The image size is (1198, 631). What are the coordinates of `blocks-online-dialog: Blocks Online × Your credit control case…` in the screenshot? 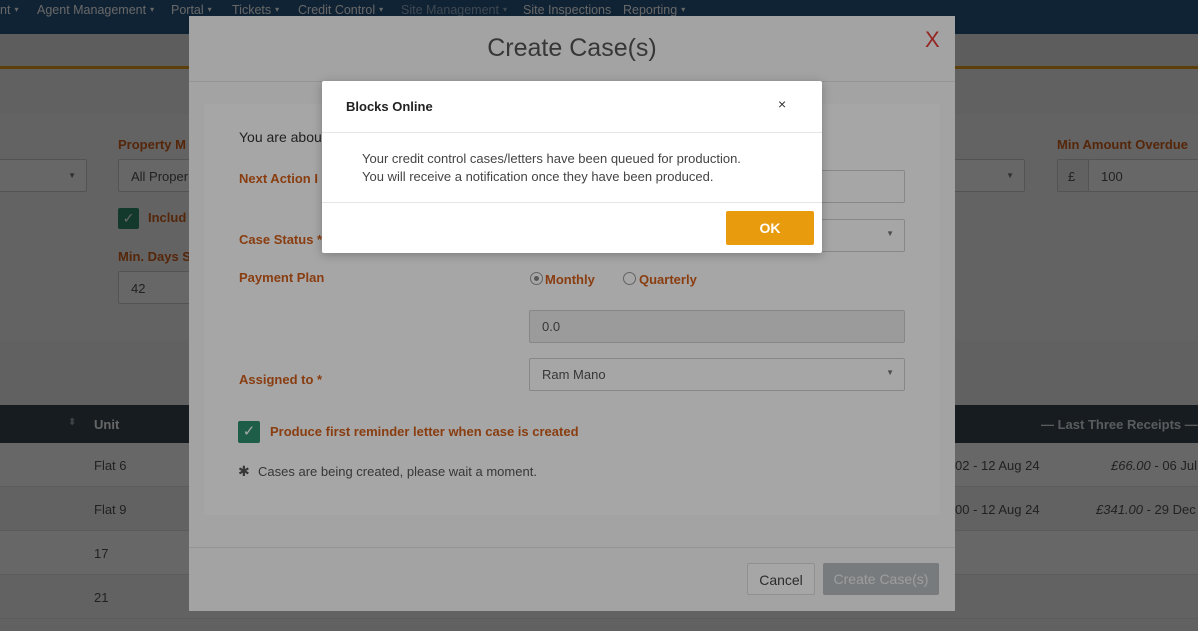 It's located at (572, 167).